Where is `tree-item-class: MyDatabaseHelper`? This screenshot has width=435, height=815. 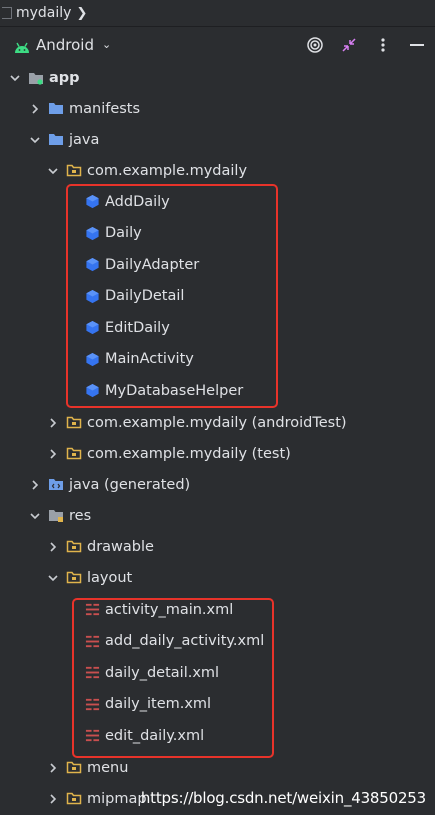 tree-item-class: MyDatabaseHelper is located at coordinates (217, 390).